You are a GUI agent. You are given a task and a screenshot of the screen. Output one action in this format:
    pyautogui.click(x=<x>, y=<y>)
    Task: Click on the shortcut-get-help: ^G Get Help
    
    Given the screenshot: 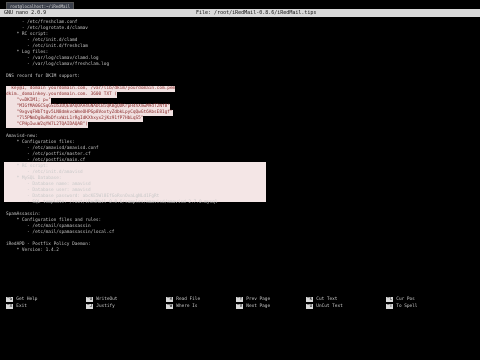 What is the action you would take?
    pyautogui.click(x=21, y=300)
    